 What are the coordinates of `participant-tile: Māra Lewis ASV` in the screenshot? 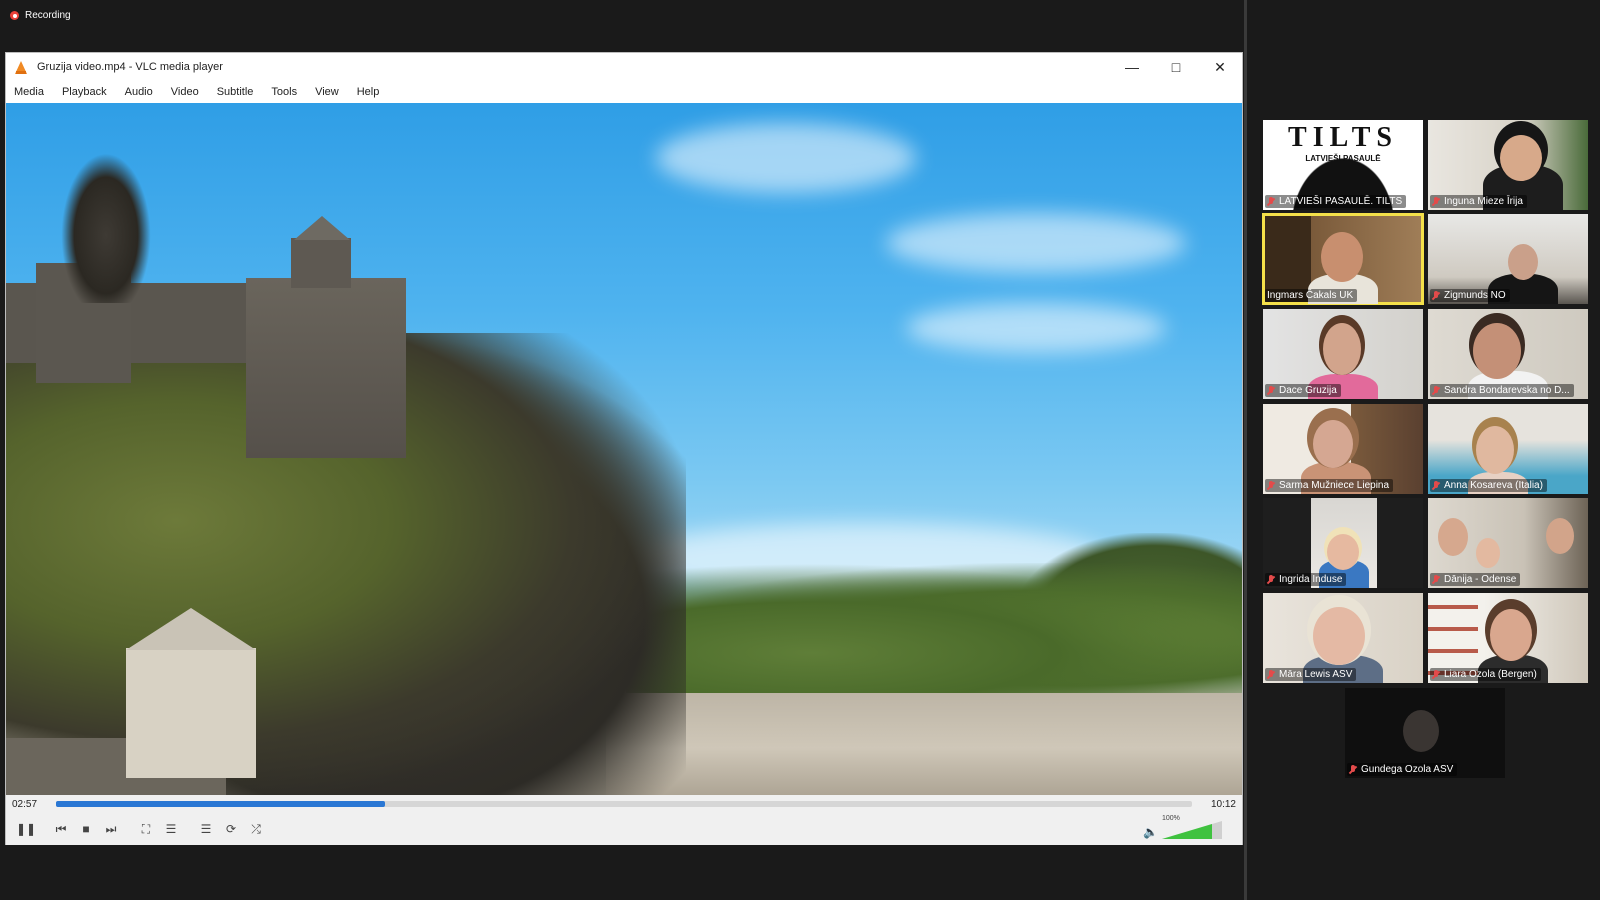 It's located at (1343, 638).